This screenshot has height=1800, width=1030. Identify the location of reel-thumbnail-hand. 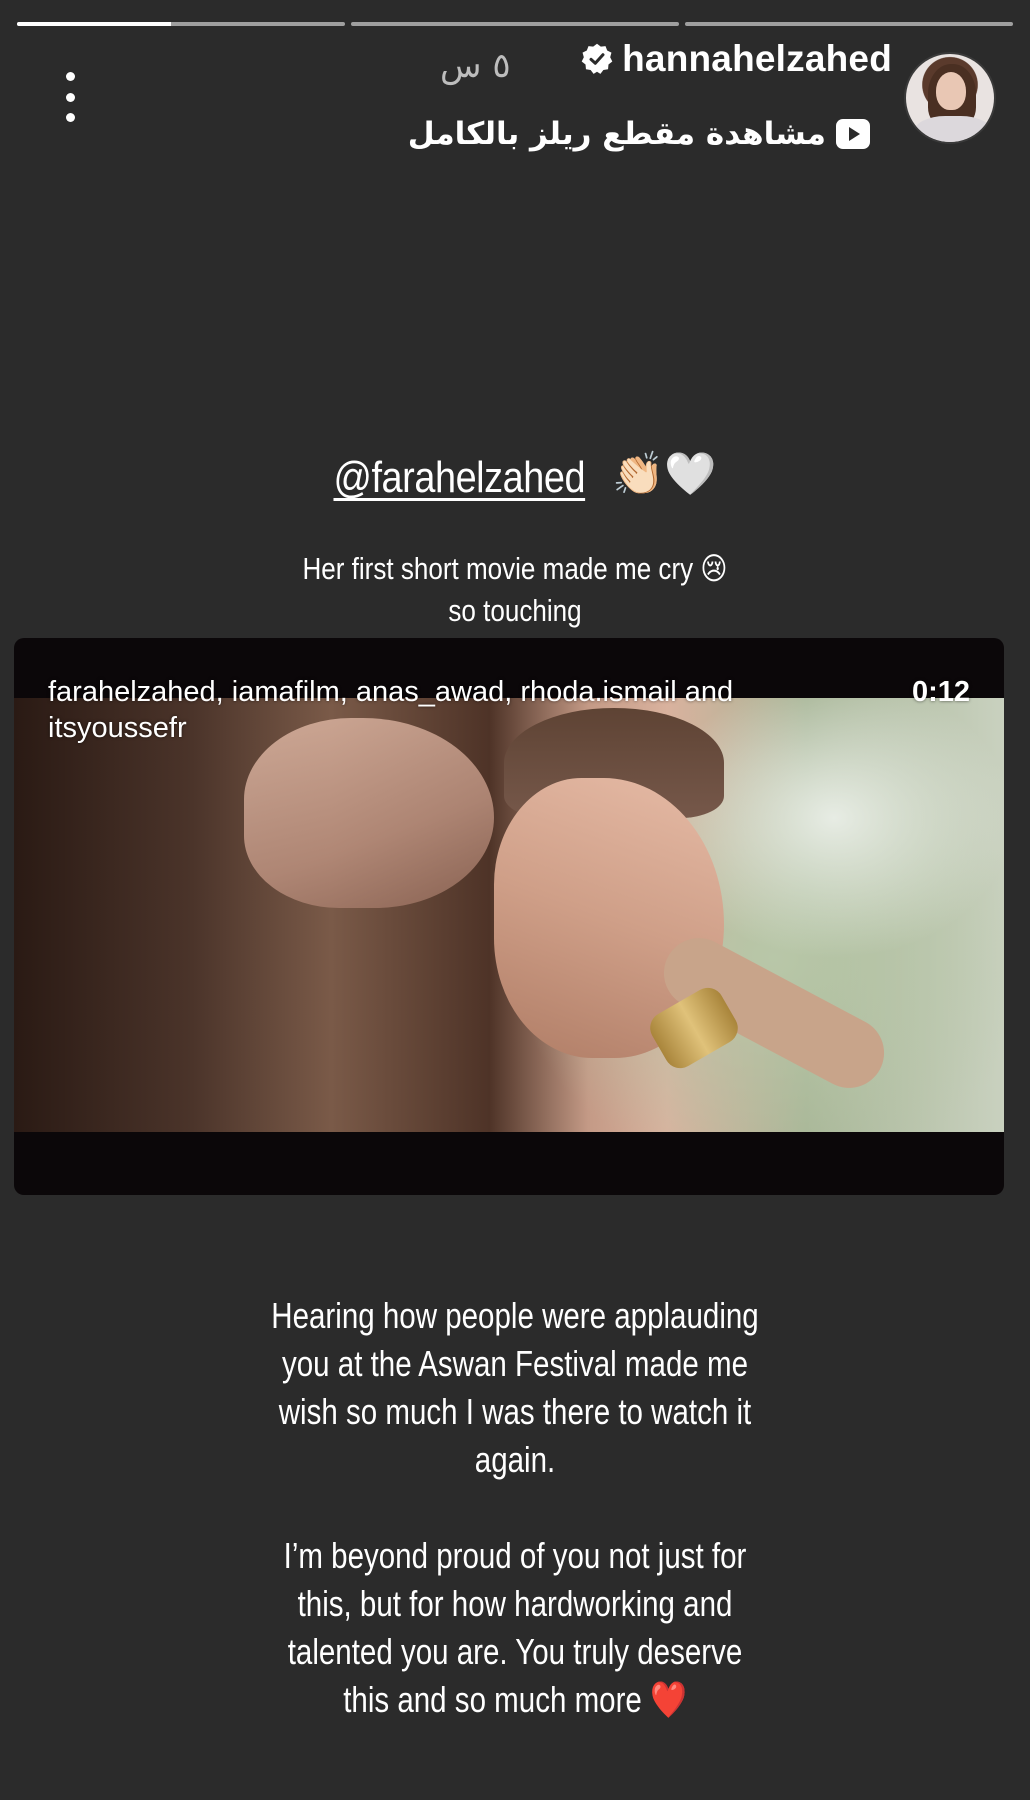
(369, 813).